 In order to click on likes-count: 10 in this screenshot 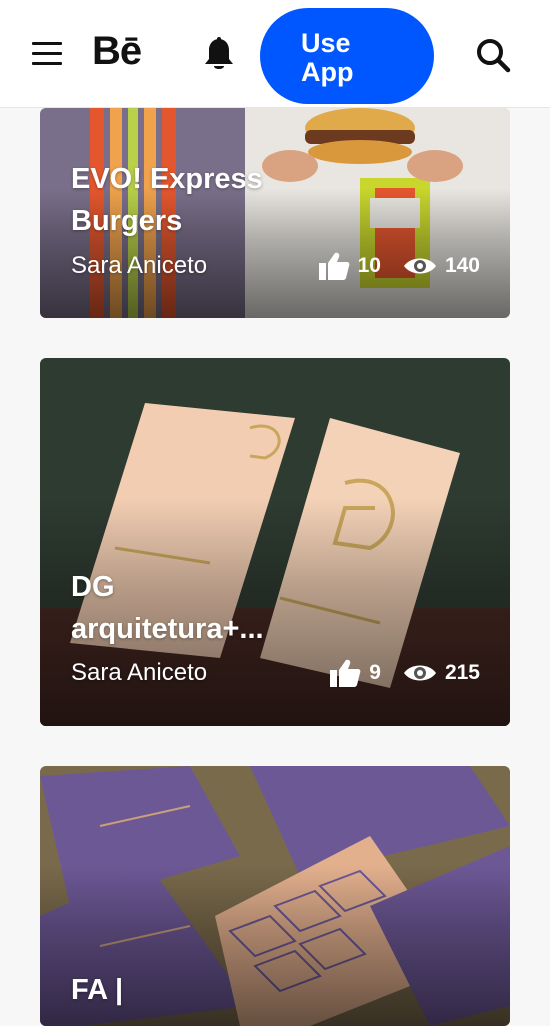, I will do `click(369, 265)`.